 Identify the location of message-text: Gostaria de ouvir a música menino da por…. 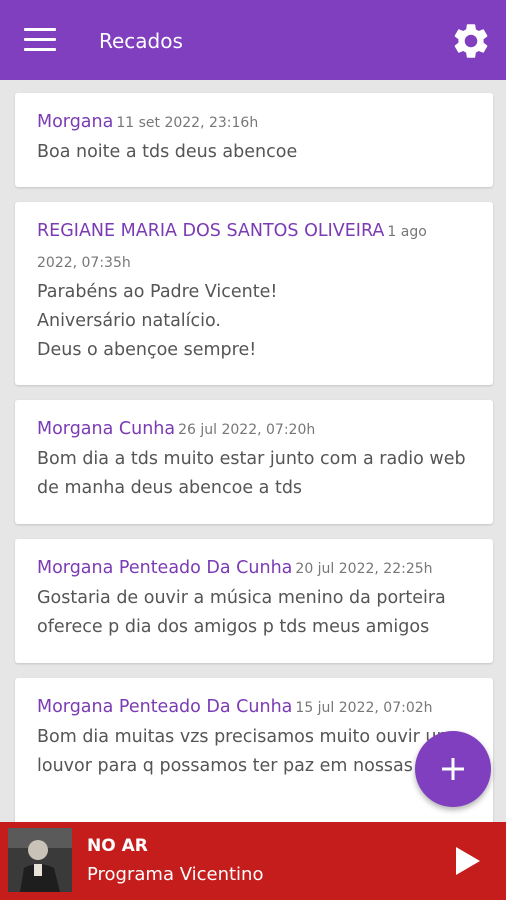
(241, 612).